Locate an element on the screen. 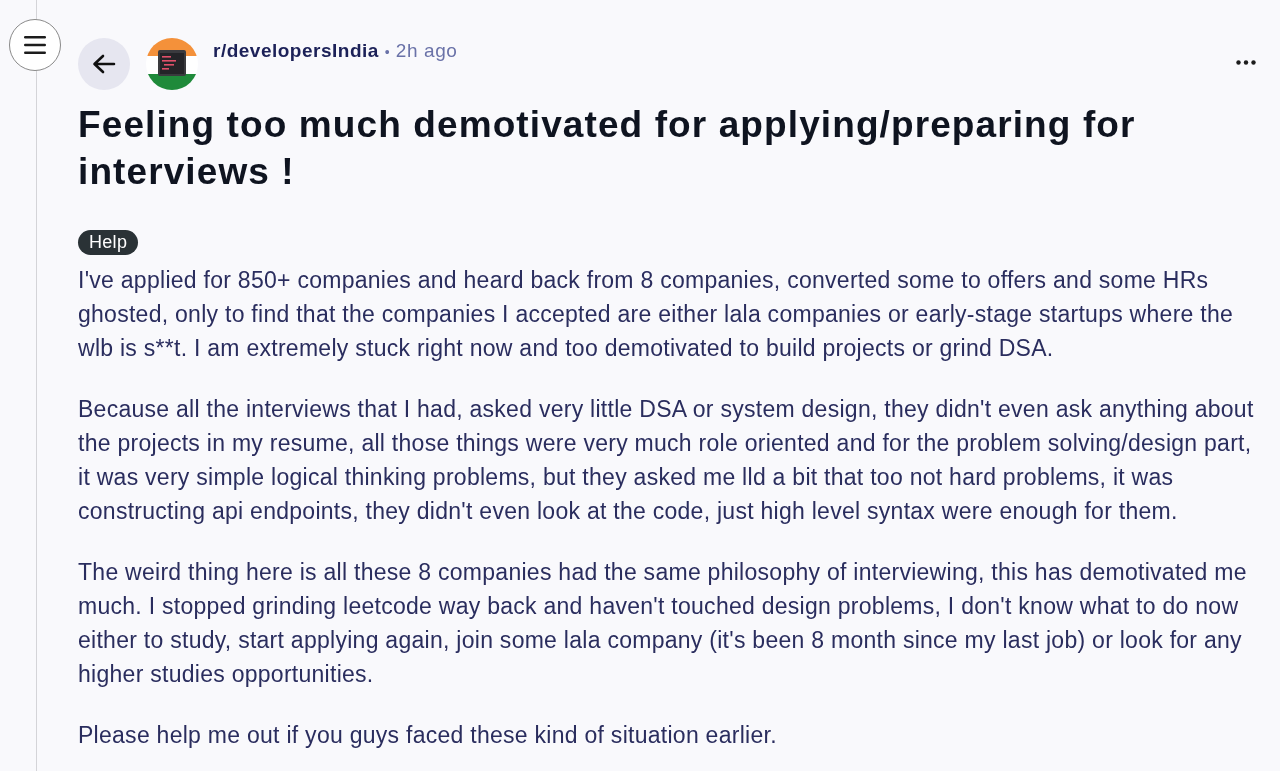 The image size is (1280, 771). community-avatar-icon is located at coordinates (172, 64).